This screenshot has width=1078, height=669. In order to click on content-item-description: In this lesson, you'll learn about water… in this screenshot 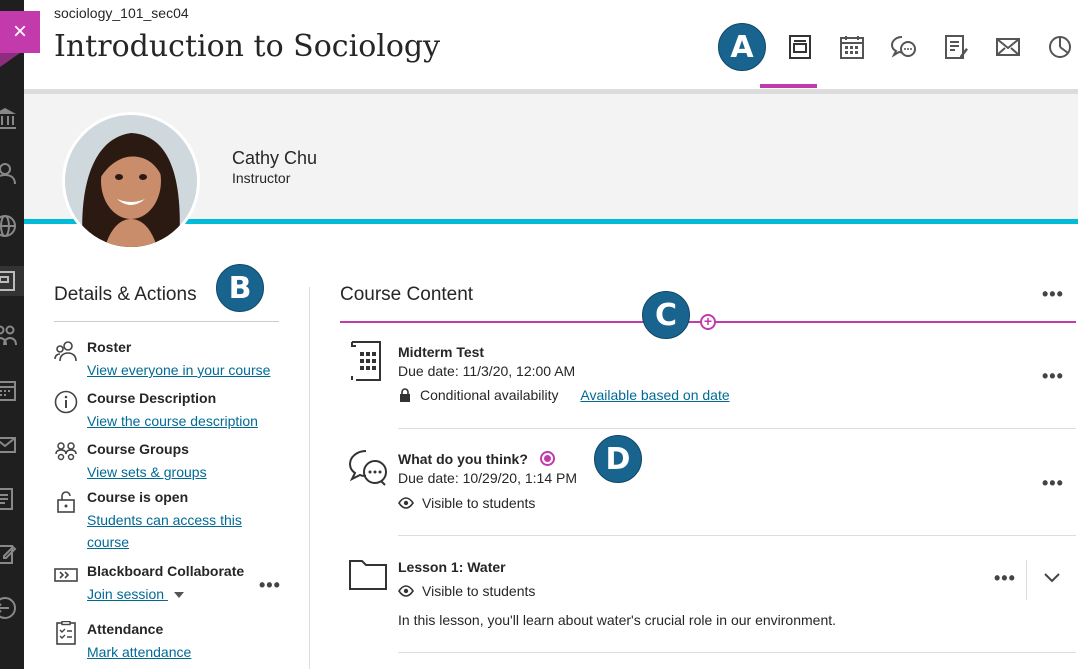, I will do `click(617, 620)`.